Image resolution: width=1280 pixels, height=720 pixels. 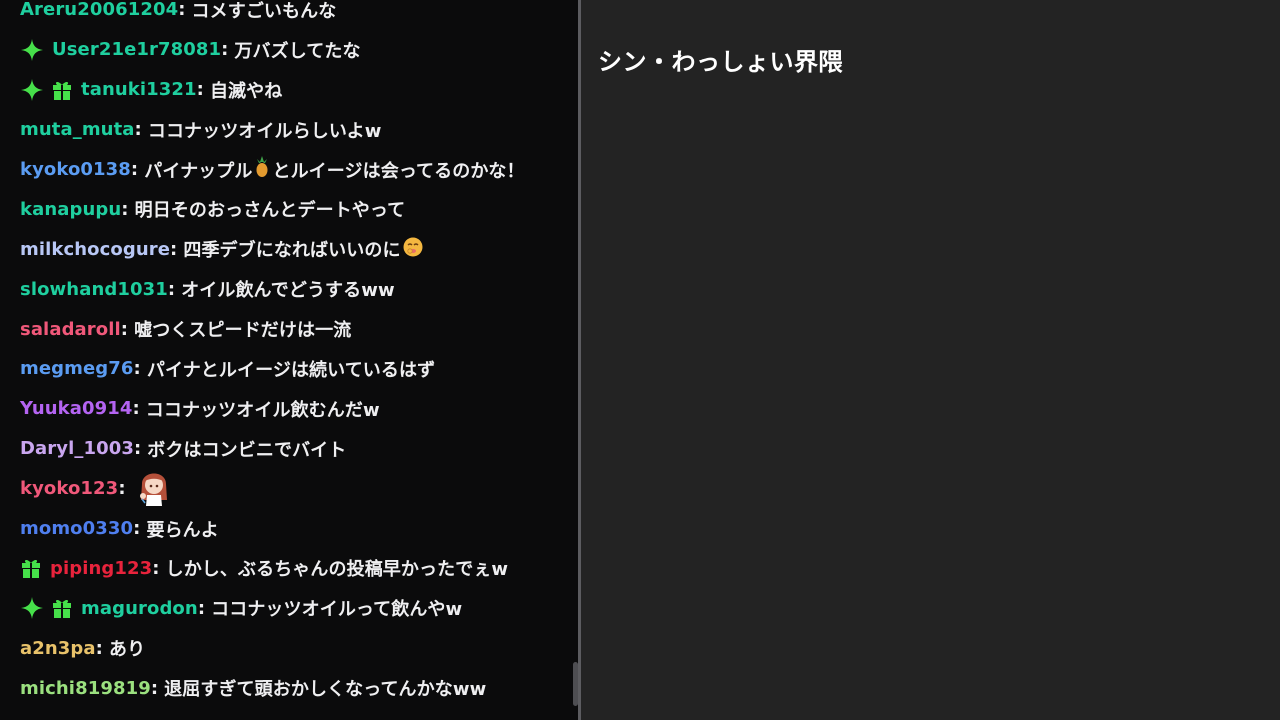 I want to click on chat-message-text: コメすごいもんな, so click(x=264, y=11).